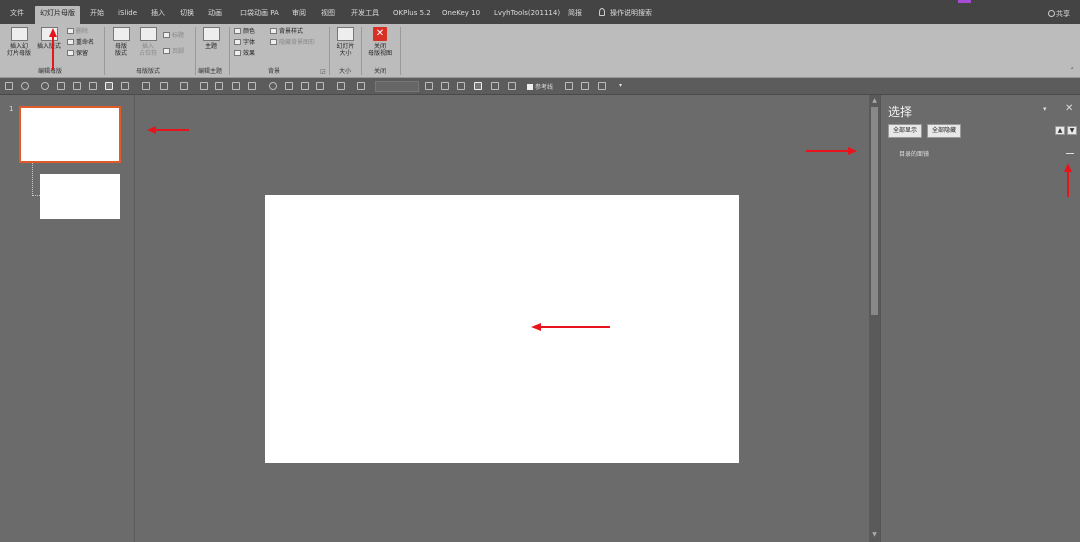  I want to click on annotation-arrowhead-slide, so click(536, 327).